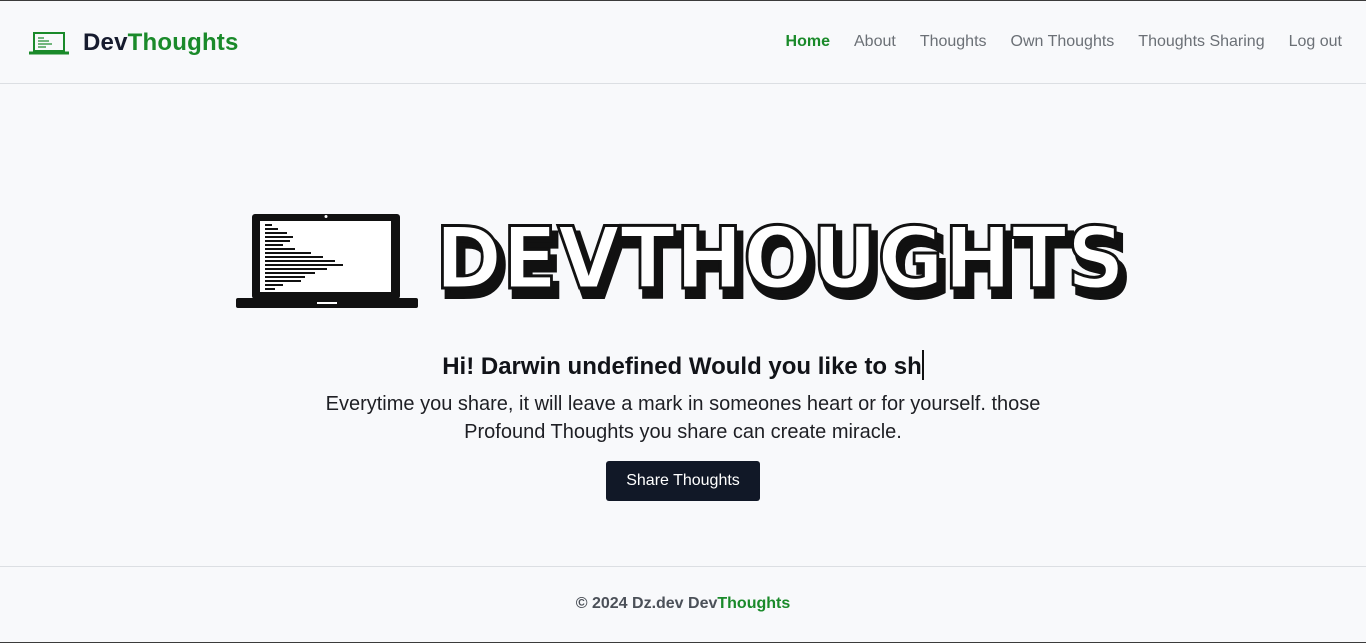 The height and width of the screenshot is (643, 1366). Describe the element at coordinates (327, 261) in the screenshot. I see `laptop-code-icon` at that location.